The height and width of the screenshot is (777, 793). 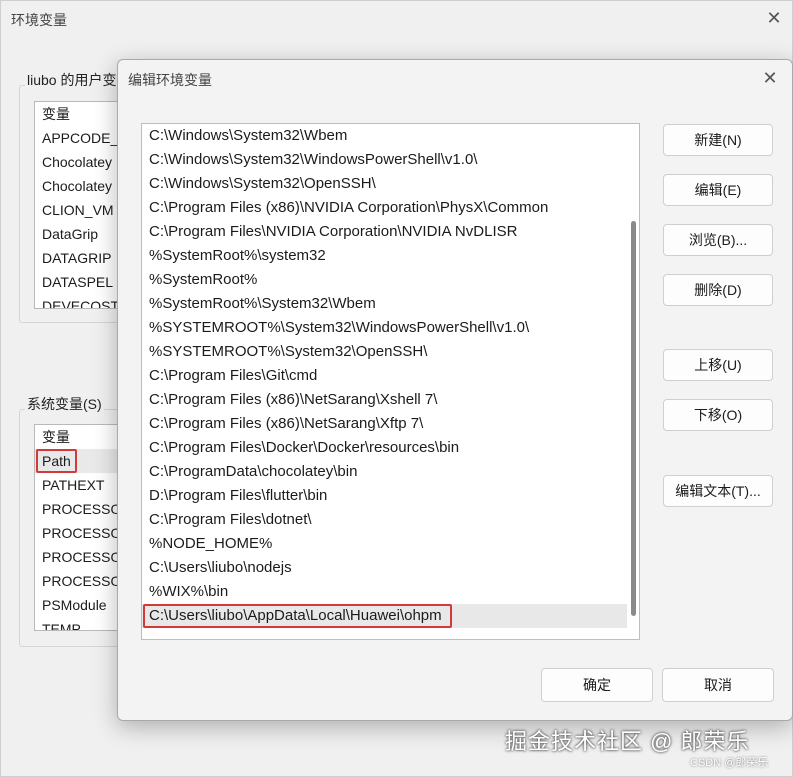 I want to click on list-item: DATAGRIP, so click(x=80, y=258).